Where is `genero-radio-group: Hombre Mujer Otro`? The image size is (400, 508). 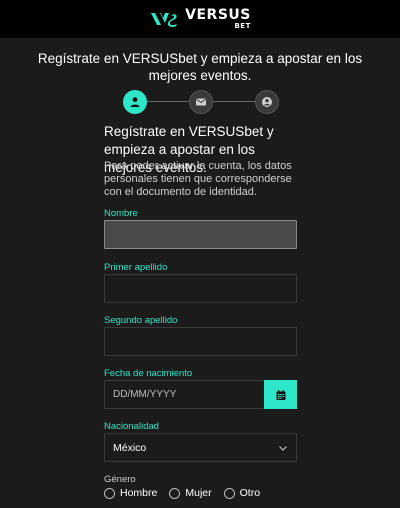
genero-radio-group: Hombre Mujer Otro is located at coordinates (182, 493).